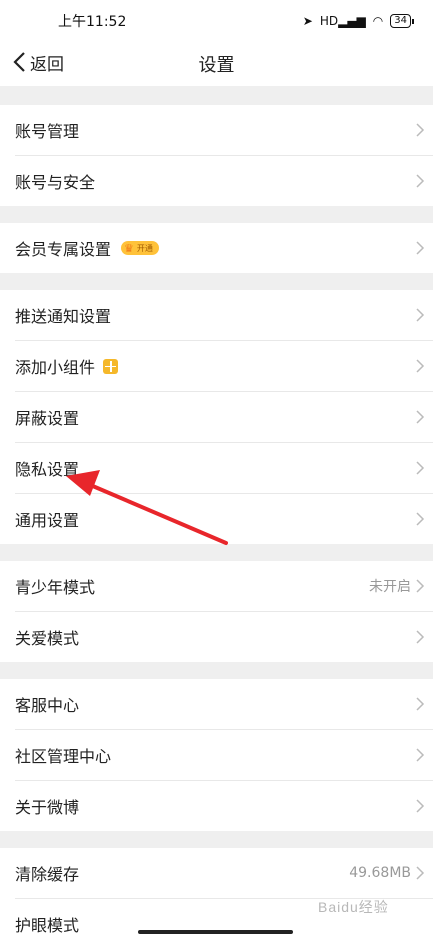 This screenshot has height=949, width=433. What do you see at coordinates (216, 366) in the screenshot?
I see `settings-item-add-widget: 添加小组件` at bounding box center [216, 366].